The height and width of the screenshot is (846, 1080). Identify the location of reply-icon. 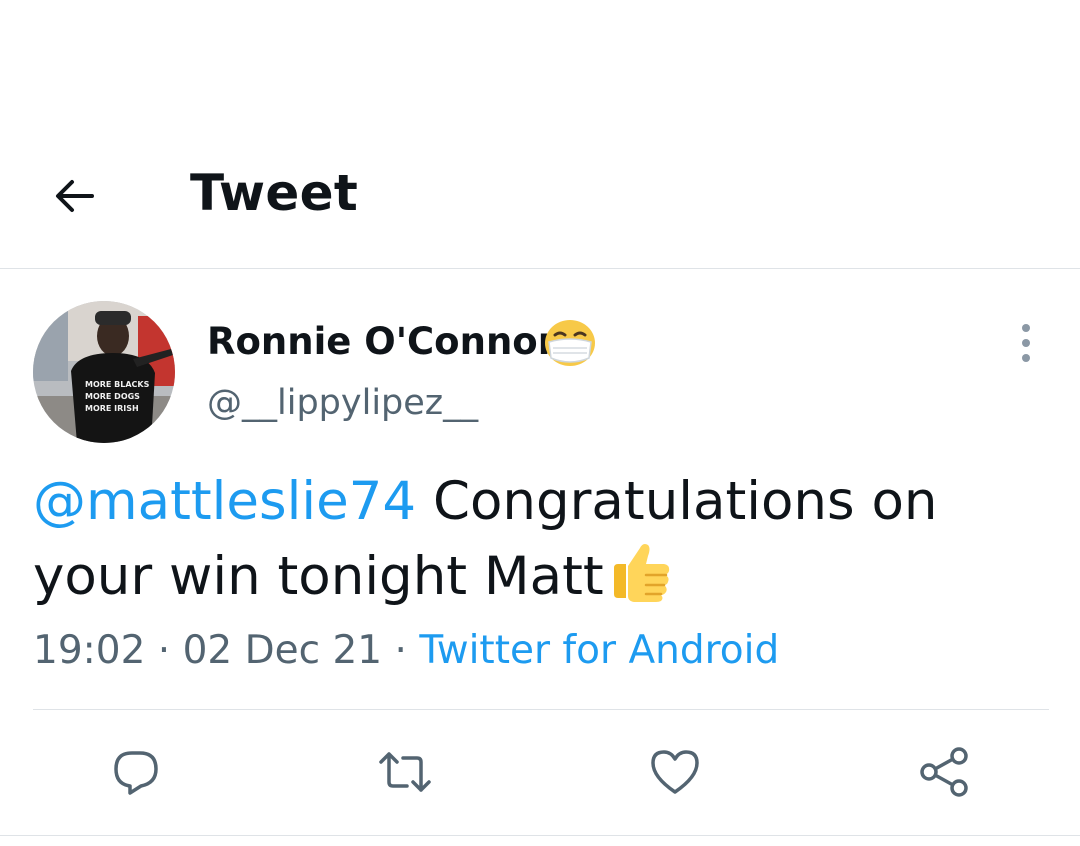
(136, 773).